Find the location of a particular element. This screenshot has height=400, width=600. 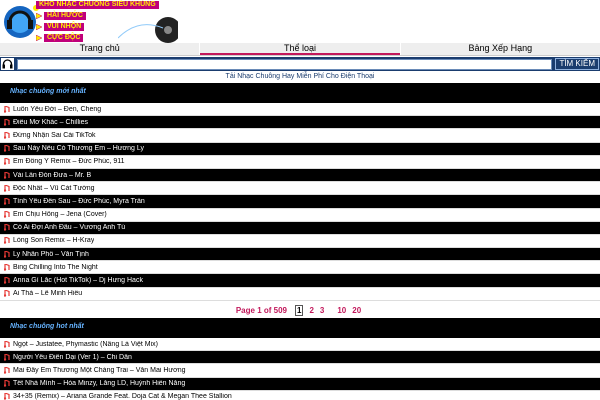

main-nav: Trang chủ Thể loại Bảng Xếp Hạng is located at coordinates (300, 49).